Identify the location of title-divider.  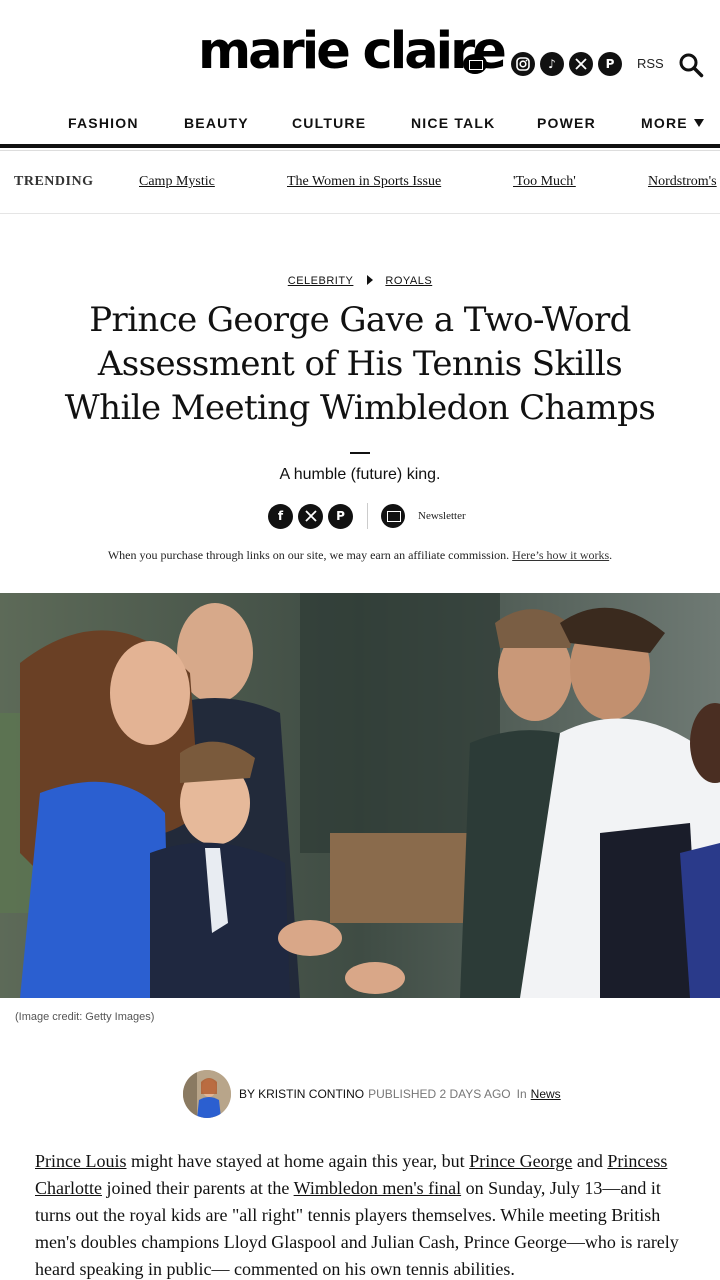
(360, 453).